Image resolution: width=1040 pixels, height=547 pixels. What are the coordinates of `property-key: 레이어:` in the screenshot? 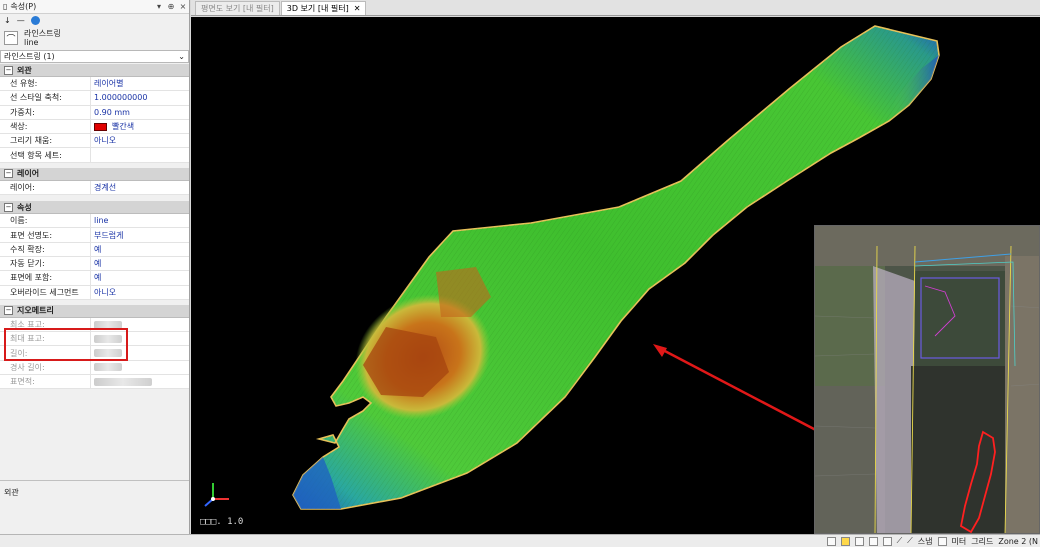 It's located at (45, 187).